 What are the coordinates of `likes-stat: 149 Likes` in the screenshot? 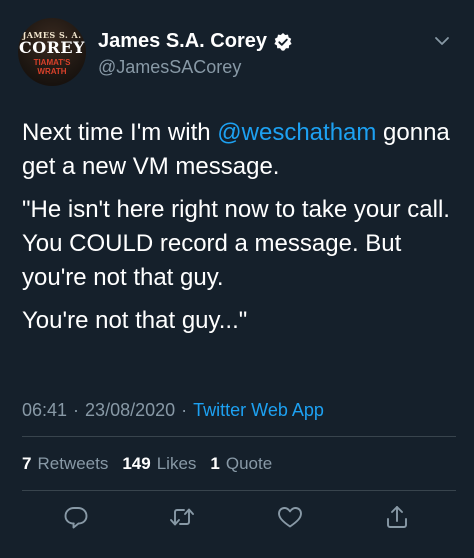 It's located at (159, 464).